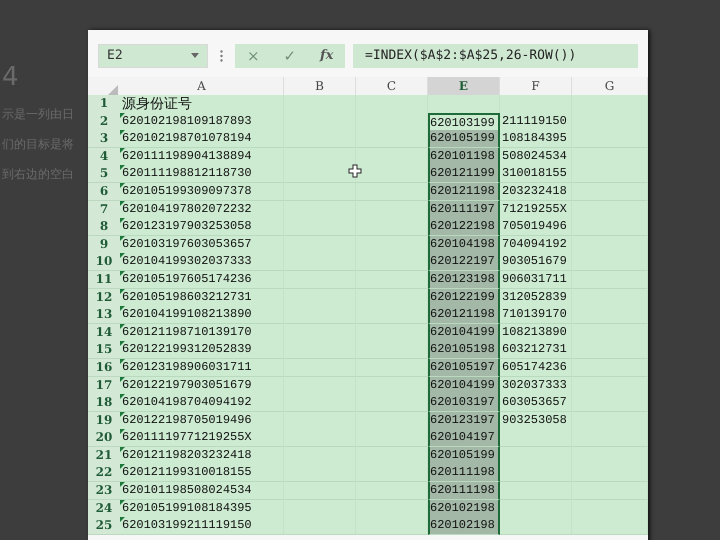 The image size is (720, 540). I want to click on corner-icon, so click(113, 90).